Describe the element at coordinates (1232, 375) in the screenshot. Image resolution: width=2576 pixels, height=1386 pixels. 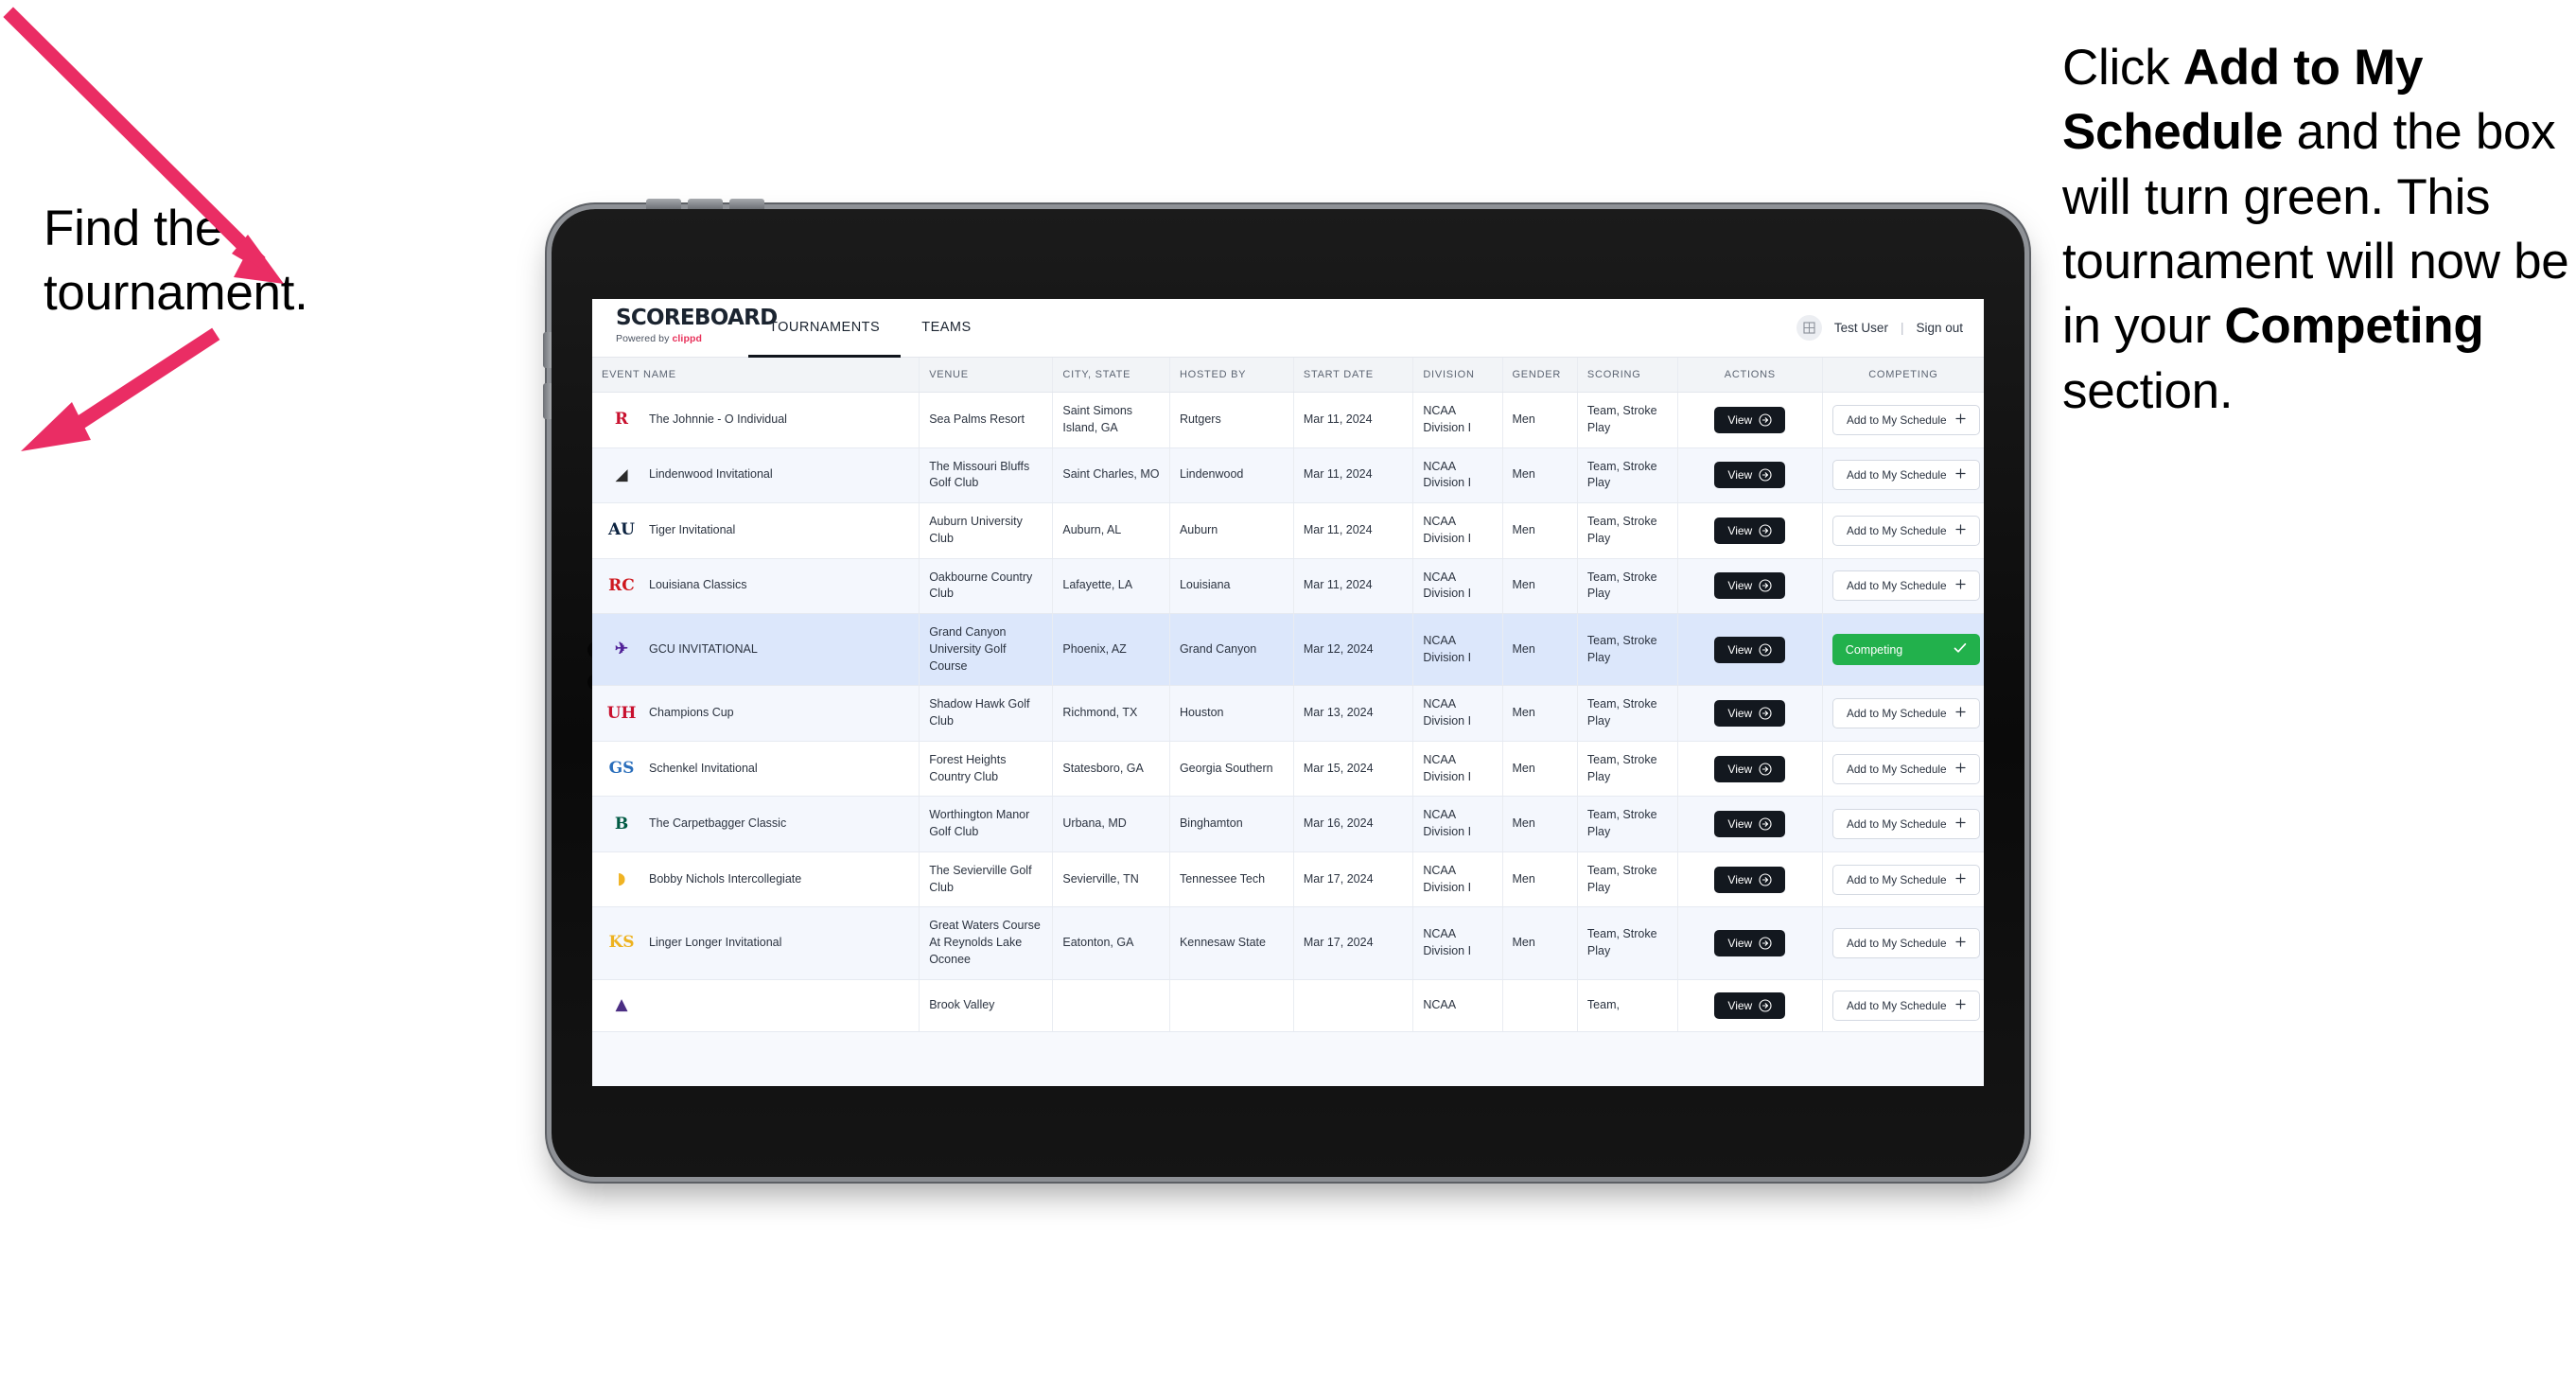
I see `col-header-hosted-by: HOSTED BY` at that location.